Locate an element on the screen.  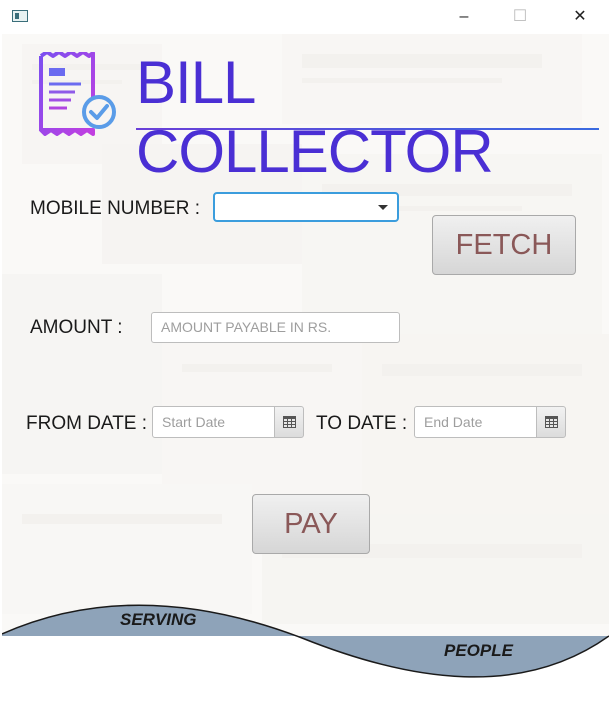
amount-field: AMOUNT PAYABLE IN RS. is located at coordinates (275, 327).